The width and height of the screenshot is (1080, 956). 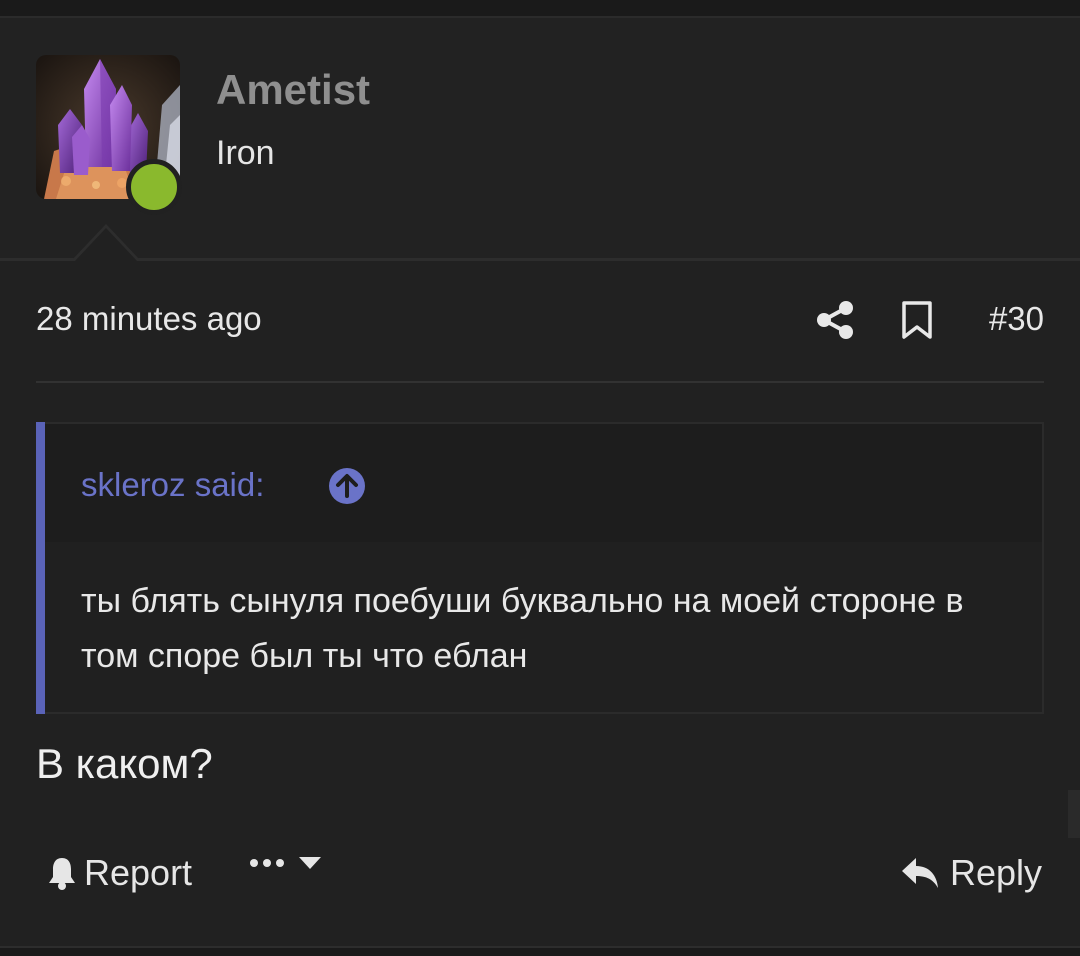 What do you see at coordinates (172, 485) in the screenshot?
I see `quote-author: skleroz said:` at bounding box center [172, 485].